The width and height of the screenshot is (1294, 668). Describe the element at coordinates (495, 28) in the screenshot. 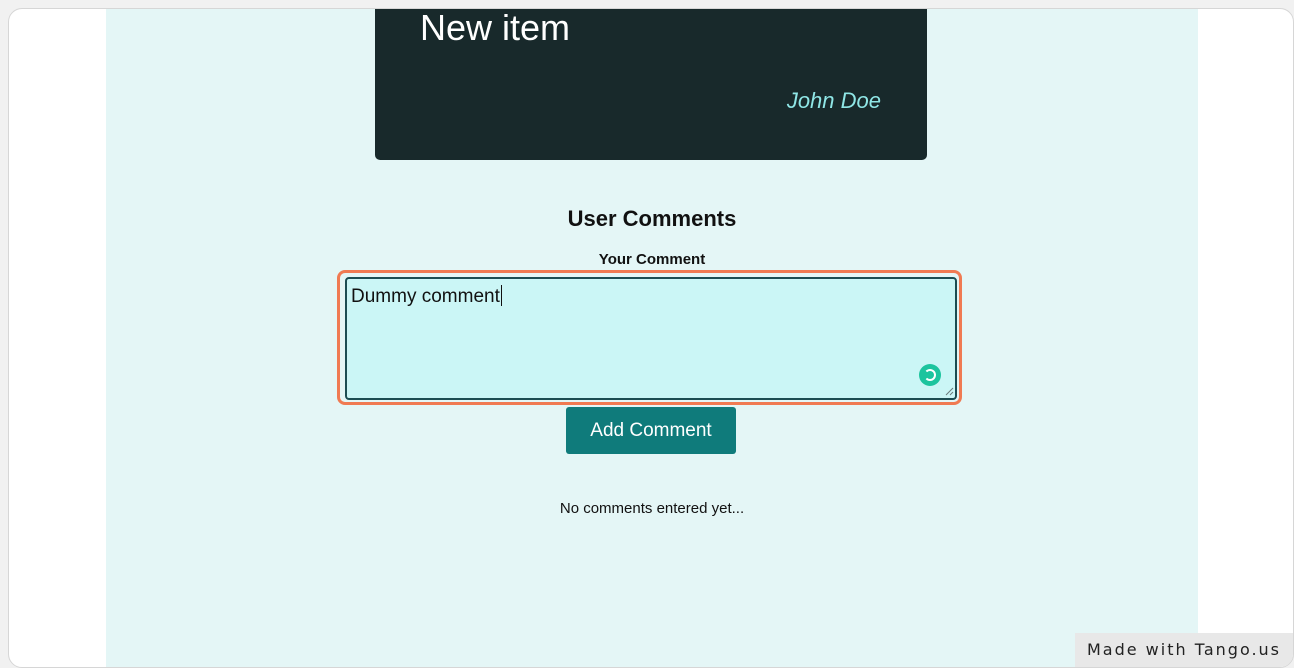

I see `item-title: New item` at that location.